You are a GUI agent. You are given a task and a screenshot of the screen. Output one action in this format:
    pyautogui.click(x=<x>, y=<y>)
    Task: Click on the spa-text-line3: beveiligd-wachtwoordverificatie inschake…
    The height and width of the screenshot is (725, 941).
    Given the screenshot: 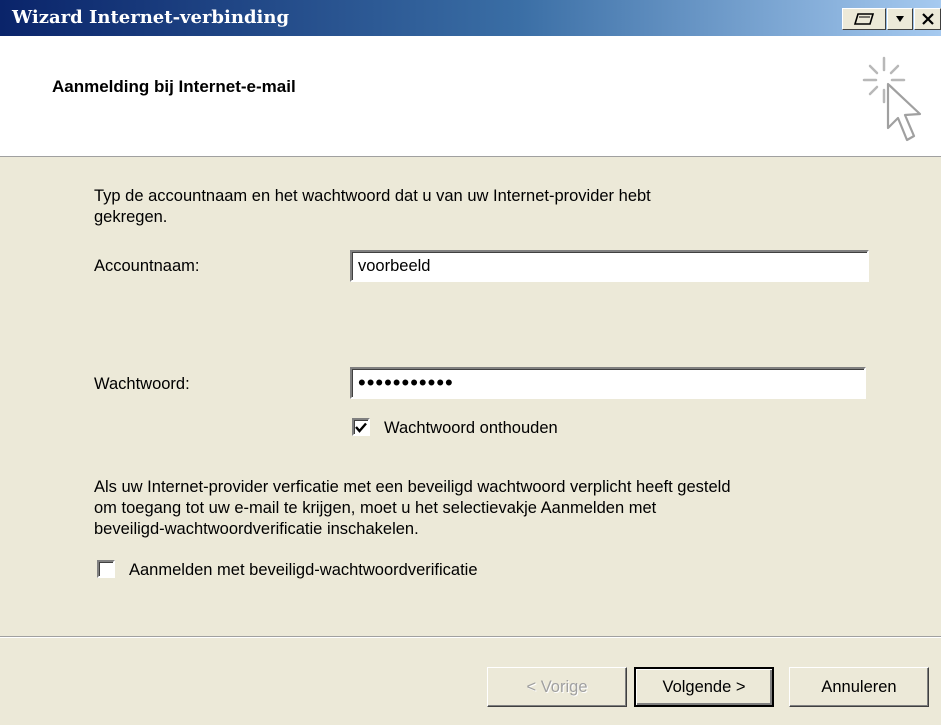 What is the action you would take?
    pyautogui.click(x=256, y=529)
    